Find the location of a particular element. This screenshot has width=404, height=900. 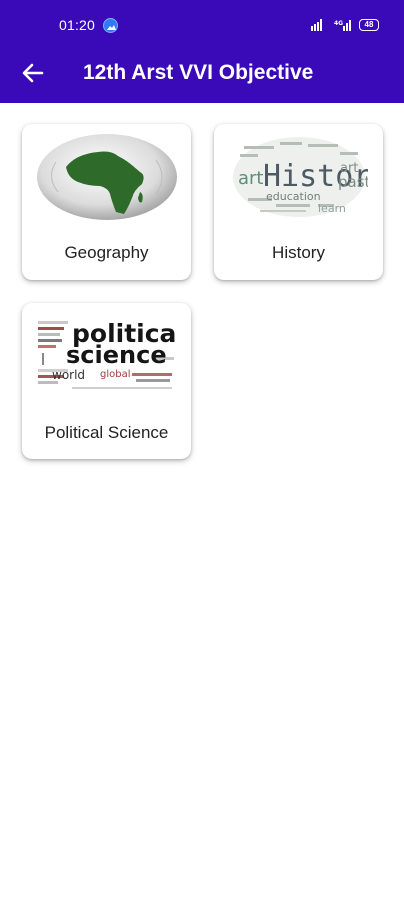

polsci-word-world: world is located at coordinates (68, 375).